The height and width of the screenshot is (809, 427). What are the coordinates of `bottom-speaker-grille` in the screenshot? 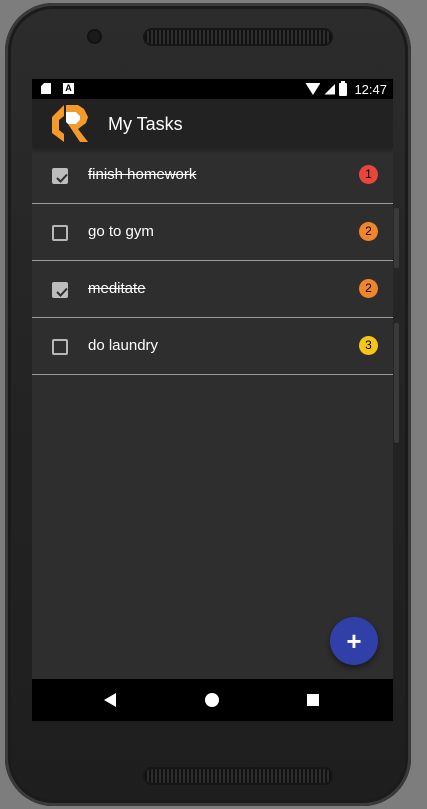 It's located at (238, 776).